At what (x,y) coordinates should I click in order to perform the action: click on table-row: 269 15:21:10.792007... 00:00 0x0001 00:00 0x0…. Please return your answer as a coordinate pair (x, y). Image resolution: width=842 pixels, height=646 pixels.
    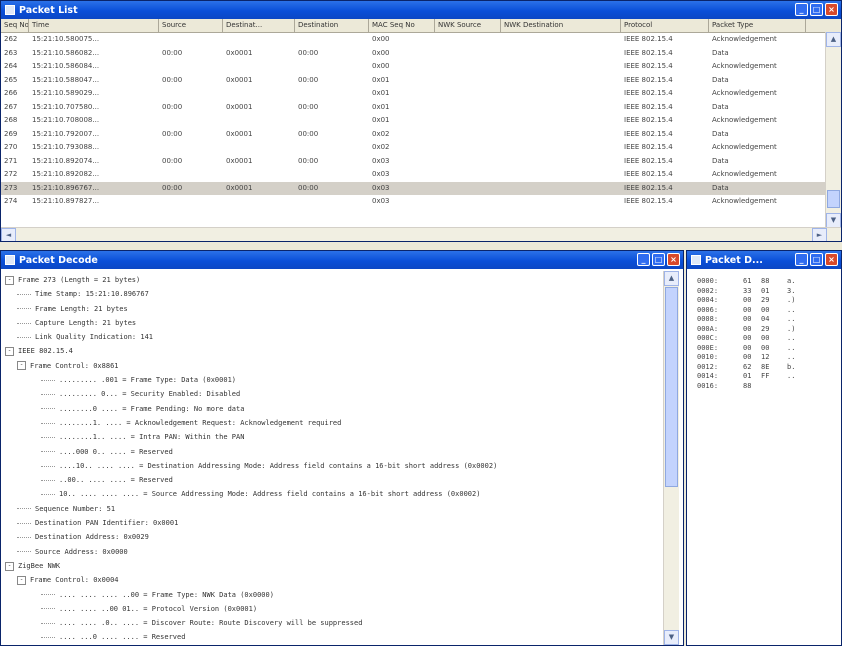
    Looking at the image, I should click on (421, 135).